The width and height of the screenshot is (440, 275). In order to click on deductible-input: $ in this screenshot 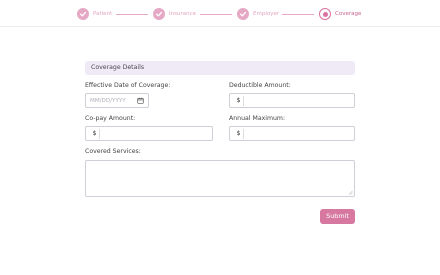, I will do `click(292, 100)`.